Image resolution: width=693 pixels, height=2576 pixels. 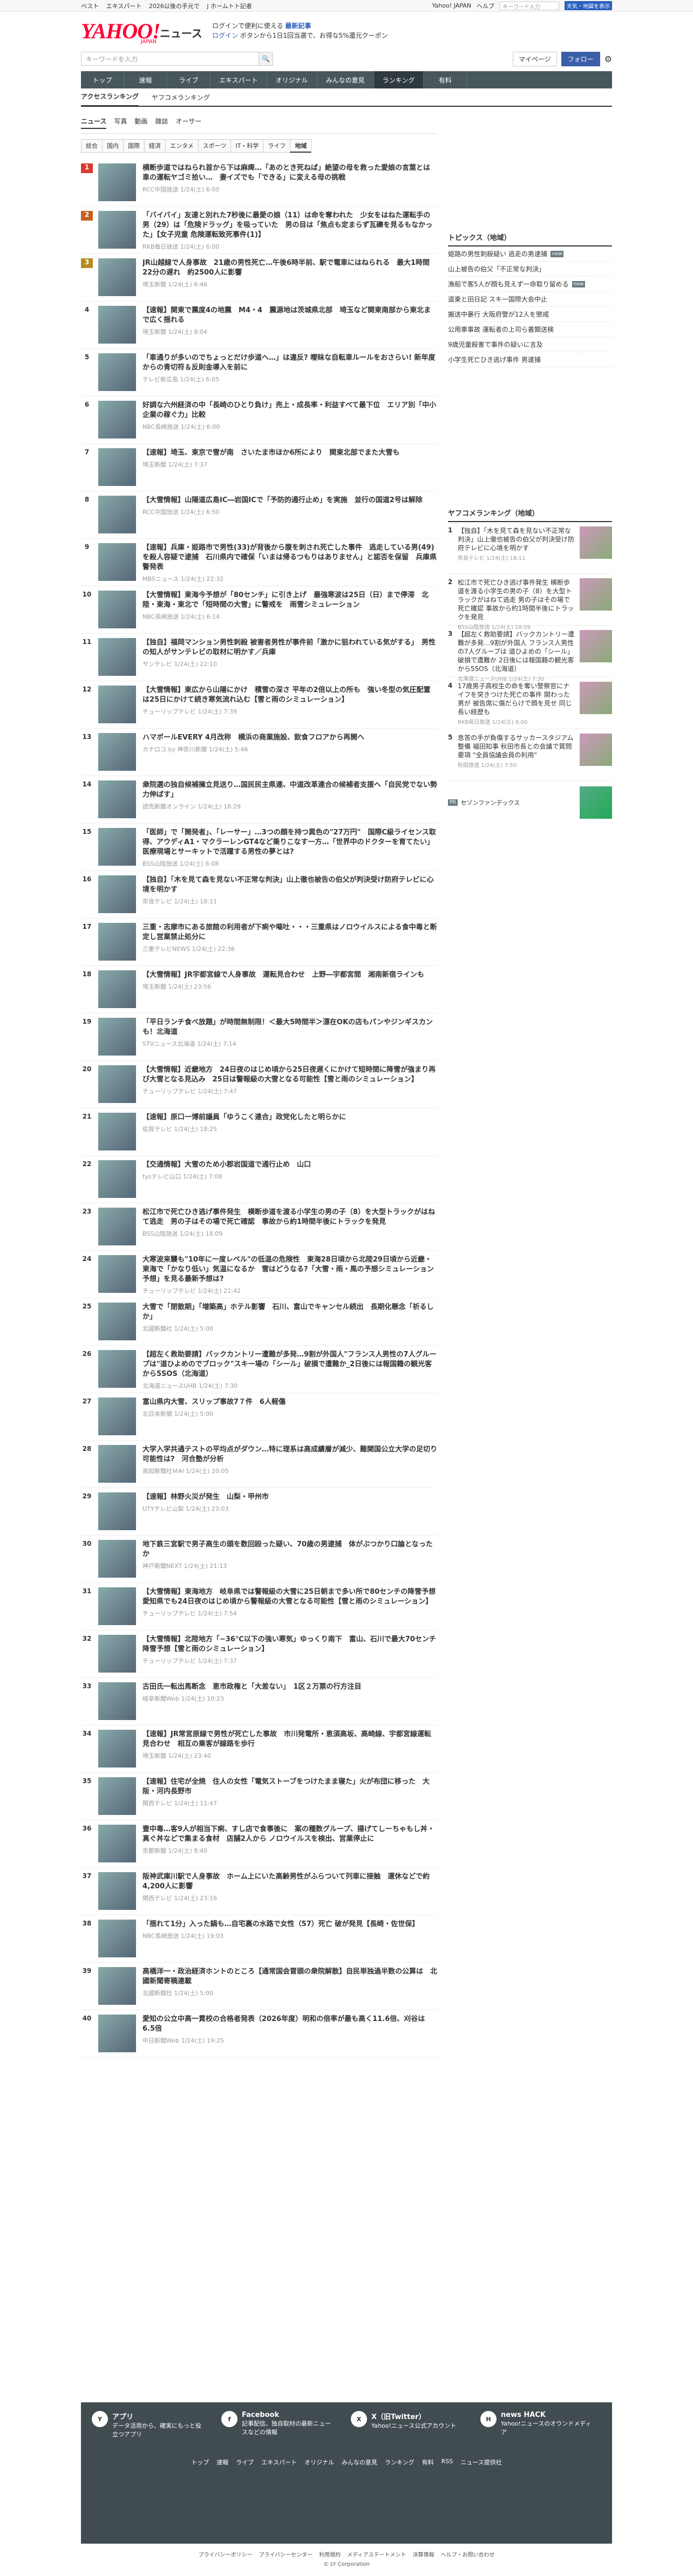 I want to click on topbar-link: J ホームトト記者, so click(x=230, y=6).